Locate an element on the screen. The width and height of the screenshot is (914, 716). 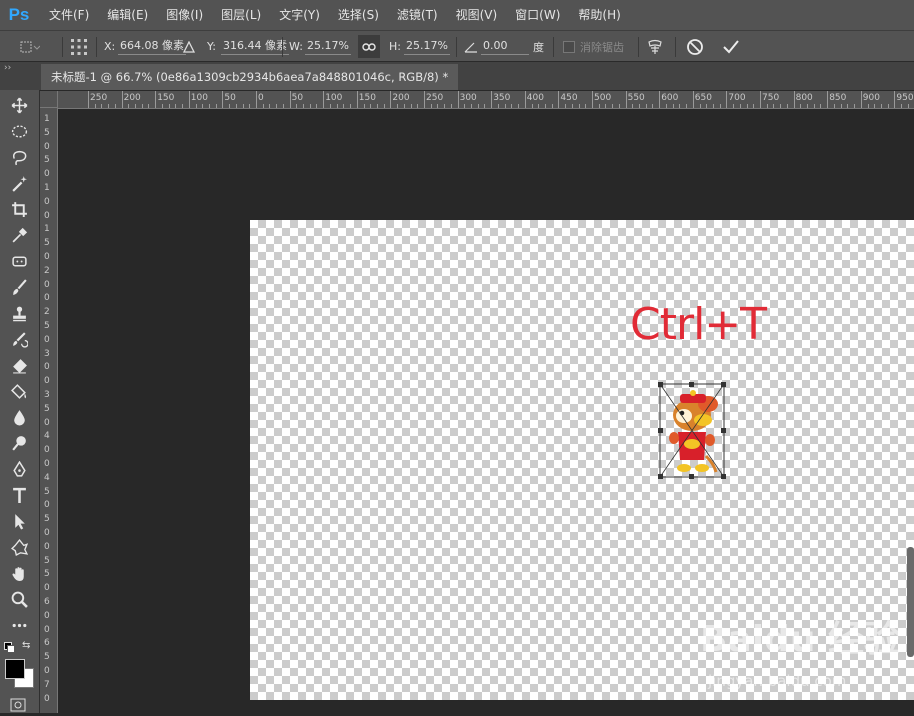
pen-icon is located at coordinates (19, 469).